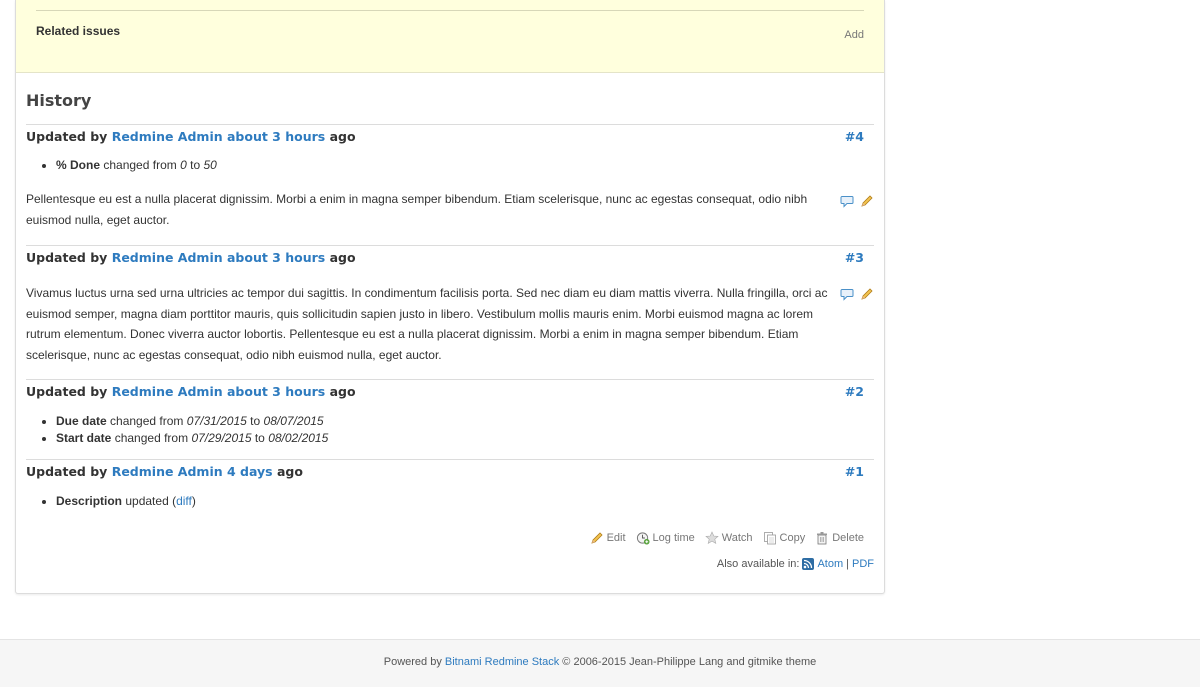 The width and height of the screenshot is (1200, 687). I want to click on journal-header: Updated by Redmine Admin 4 days ago, so click(164, 471).